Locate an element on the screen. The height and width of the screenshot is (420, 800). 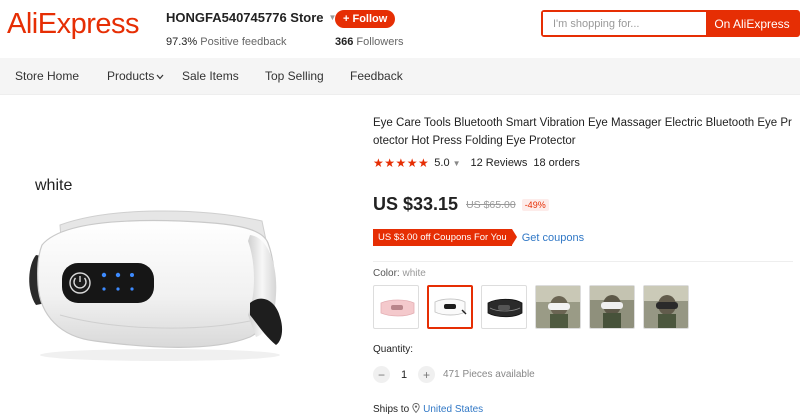
quantity-label: Quantity: is located at coordinates (393, 349).